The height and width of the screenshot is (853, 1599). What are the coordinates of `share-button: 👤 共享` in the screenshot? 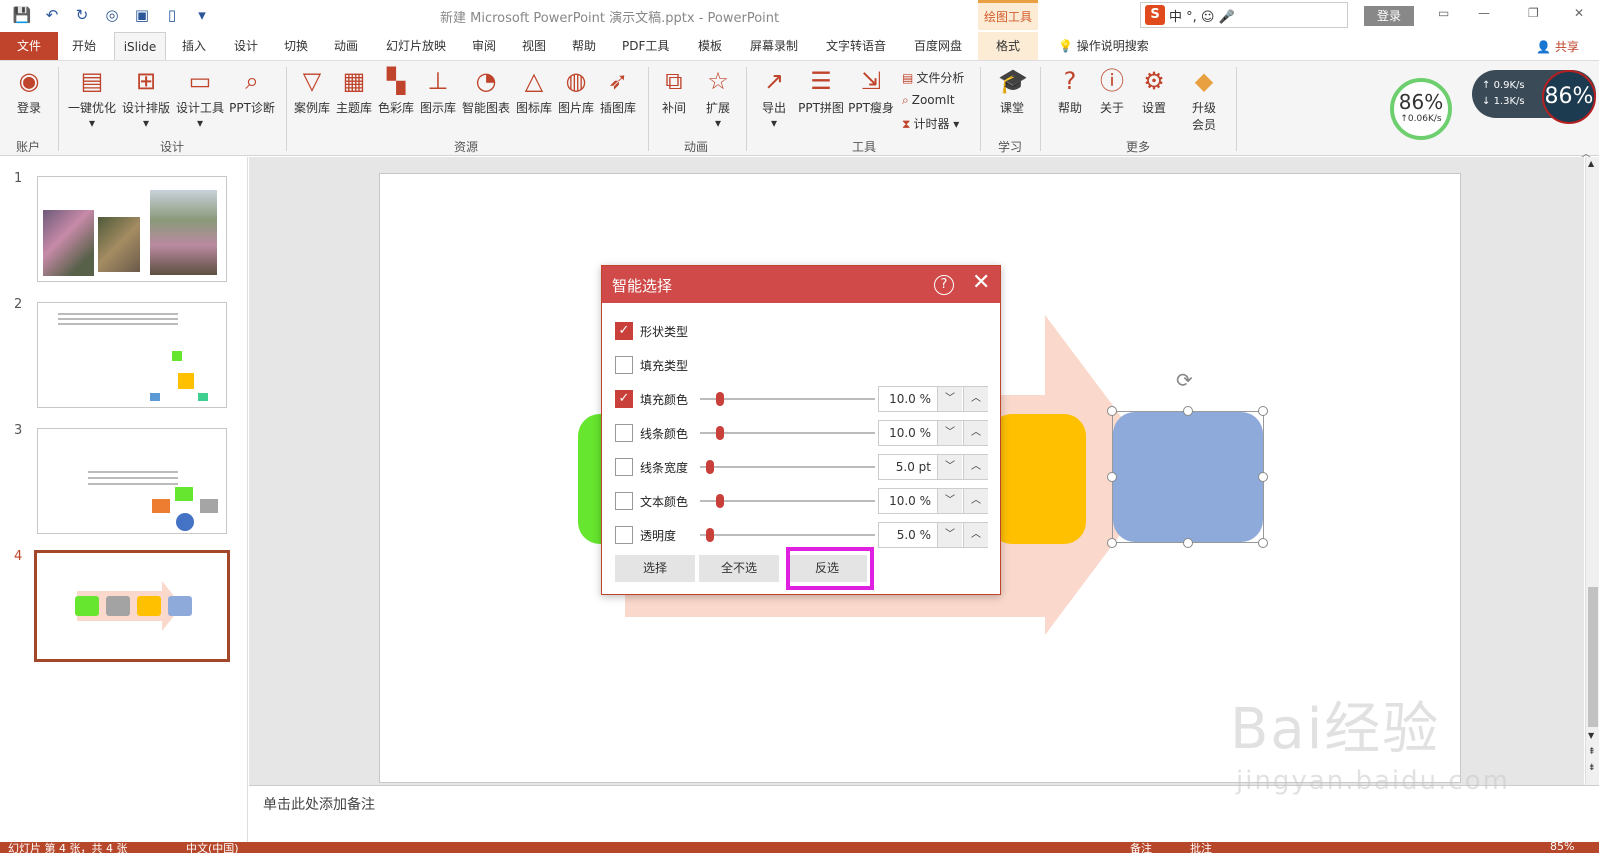 It's located at (1557, 46).